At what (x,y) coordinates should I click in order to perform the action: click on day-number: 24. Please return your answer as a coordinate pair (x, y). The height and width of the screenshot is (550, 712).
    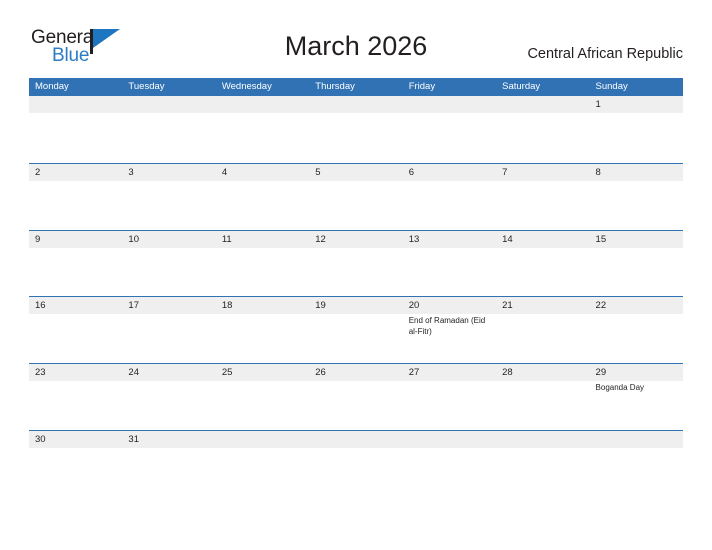
    Looking at the image, I should click on (133, 373).